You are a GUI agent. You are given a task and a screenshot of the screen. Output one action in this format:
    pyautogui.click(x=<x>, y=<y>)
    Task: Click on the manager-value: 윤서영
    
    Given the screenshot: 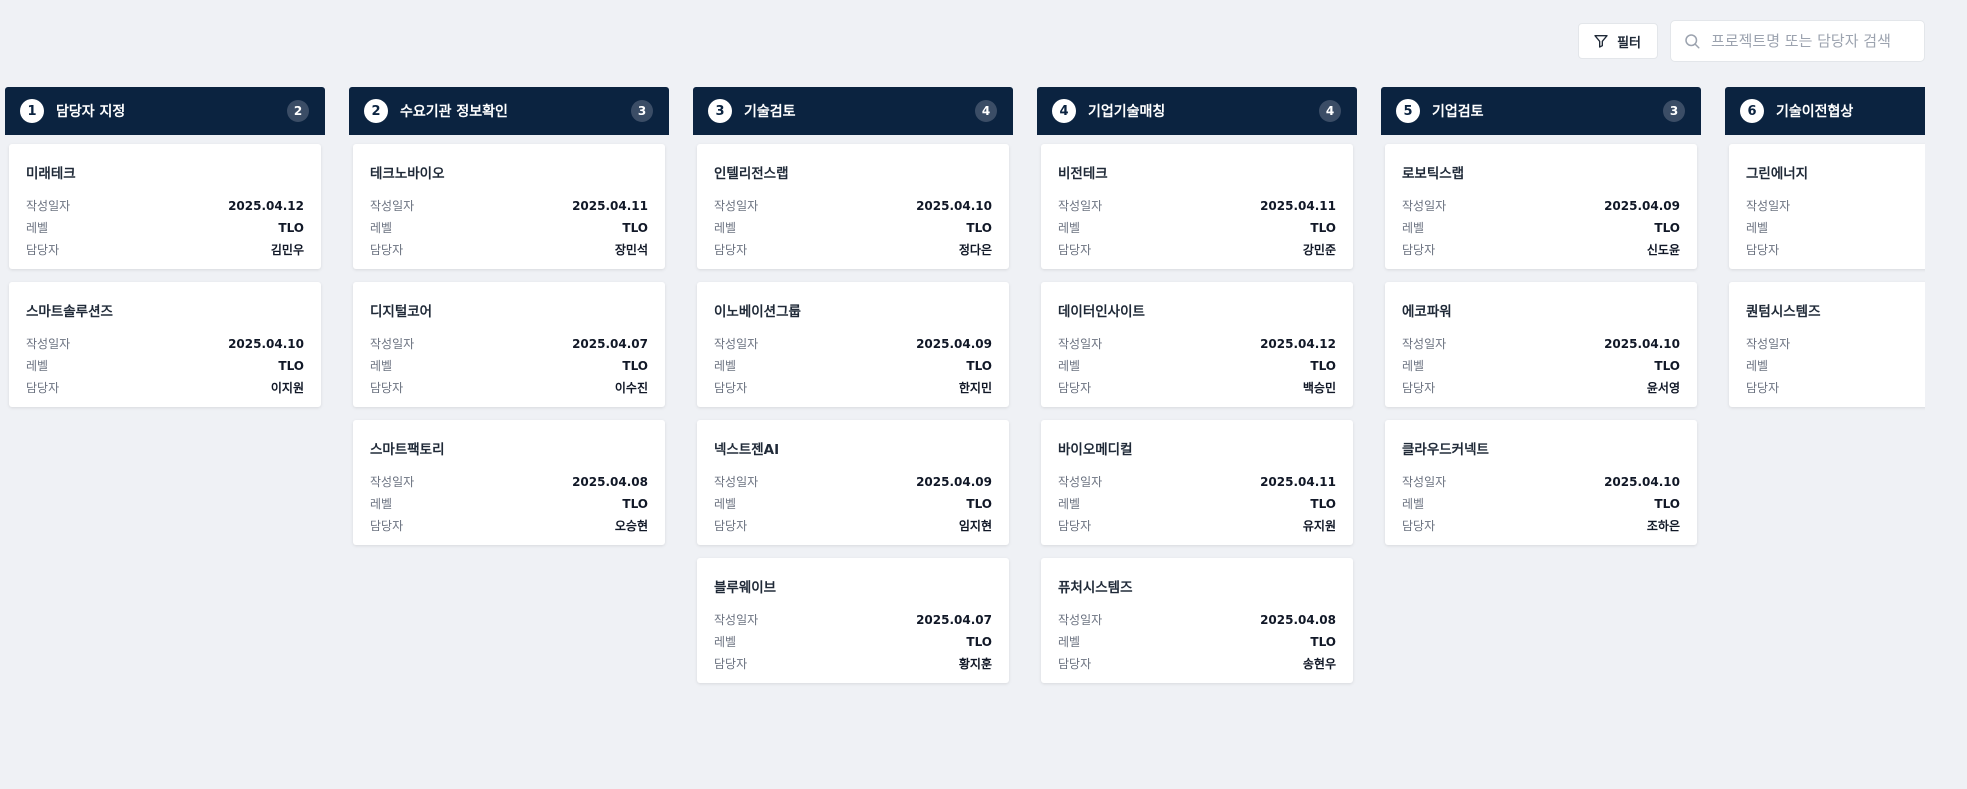 What is the action you would take?
    pyautogui.click(x=1663, y=388)
    